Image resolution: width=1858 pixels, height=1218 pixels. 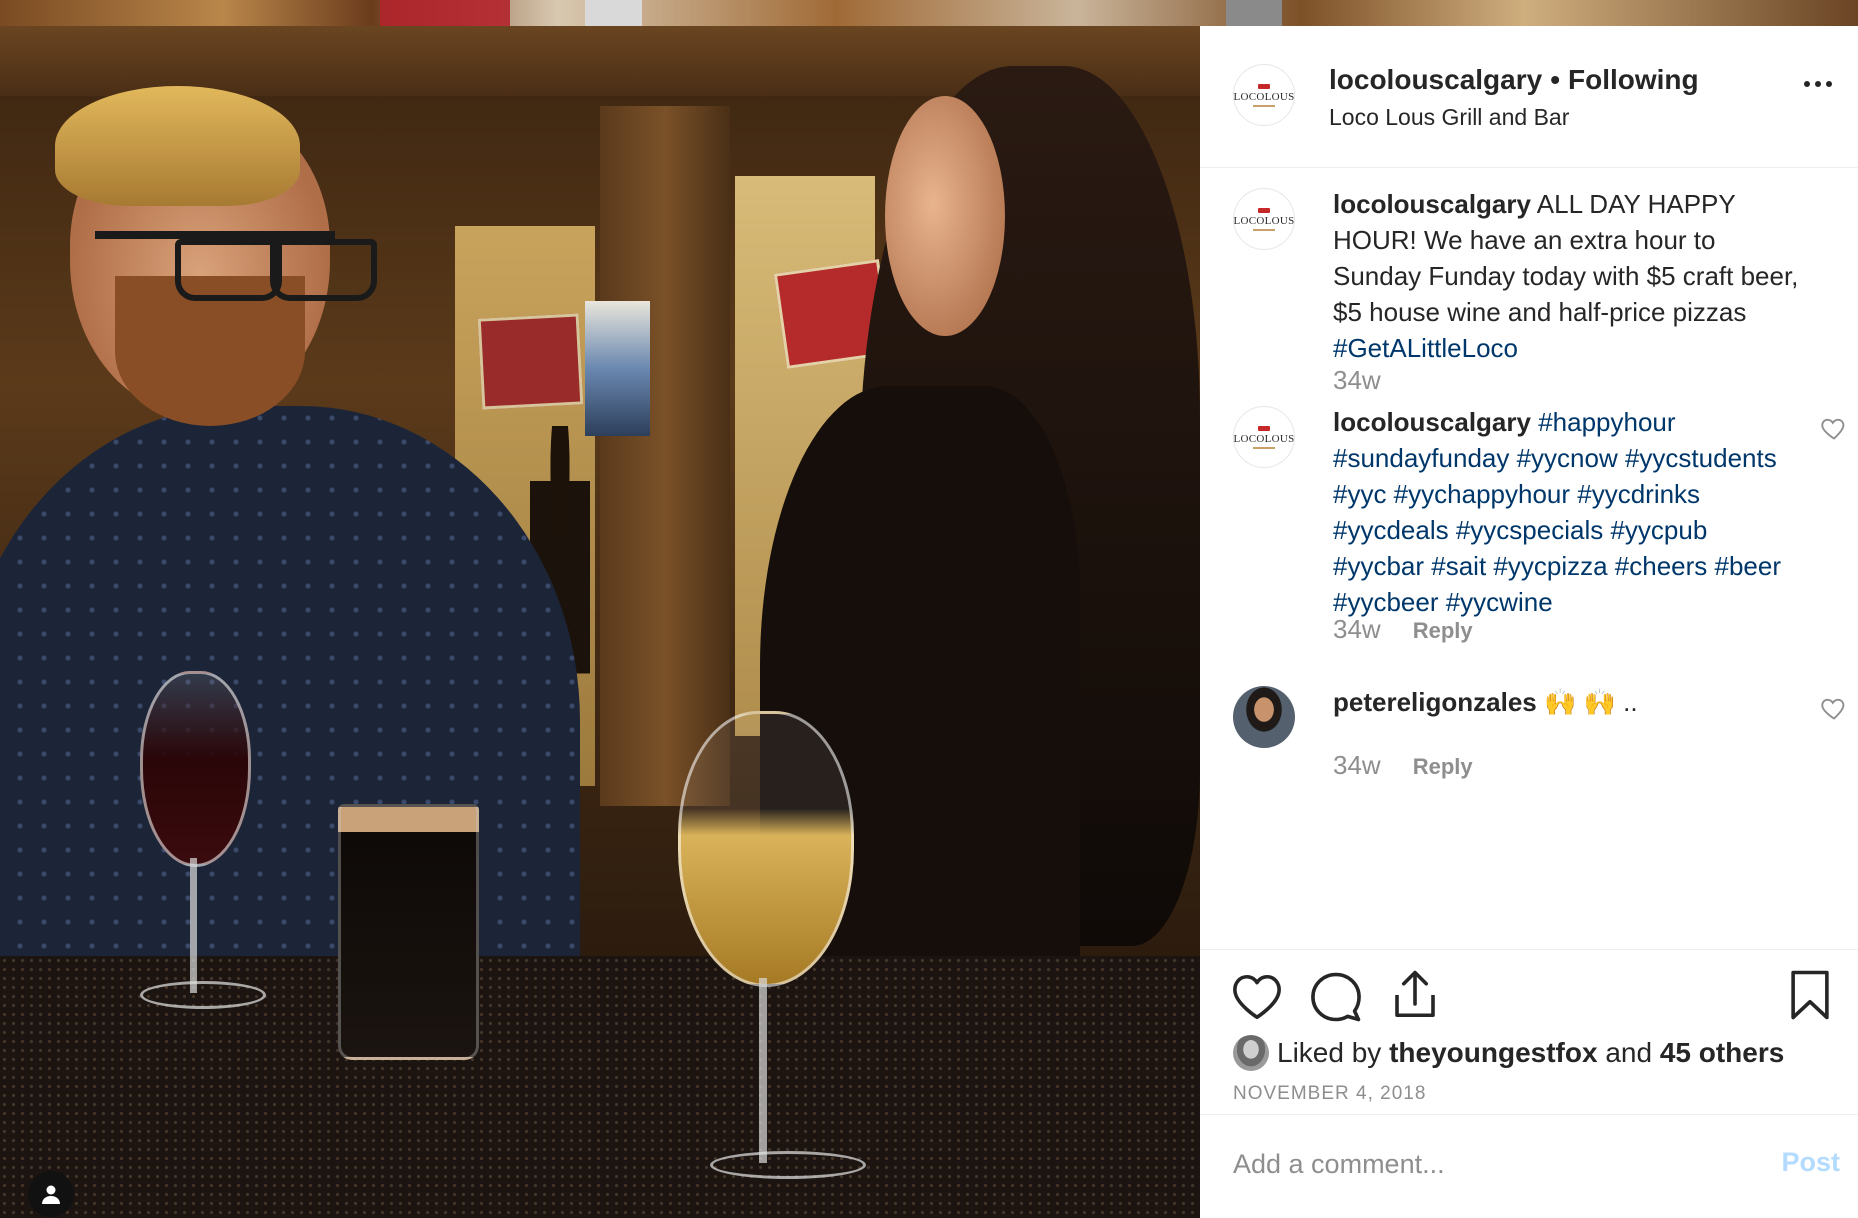 I want to click on location-link: Loco Lous Grill and Bar, so click(x=1449, y=117).